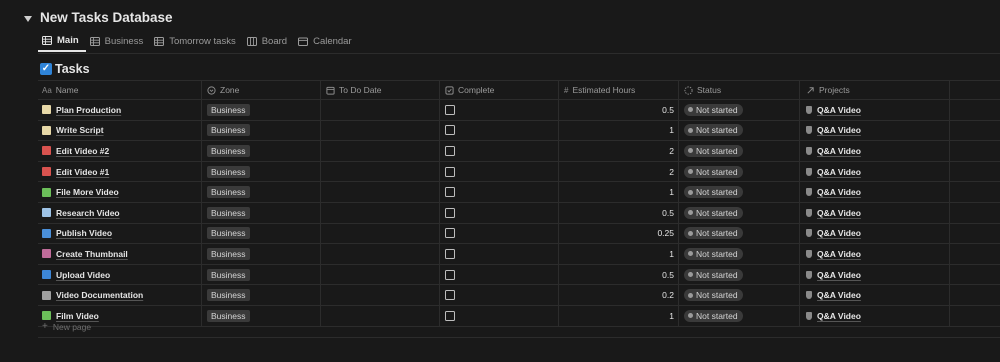  What do you see at coordinates (88, 110) in the screenshot?
I see `task-name: Plan Production` at bounding box center [88, 110].